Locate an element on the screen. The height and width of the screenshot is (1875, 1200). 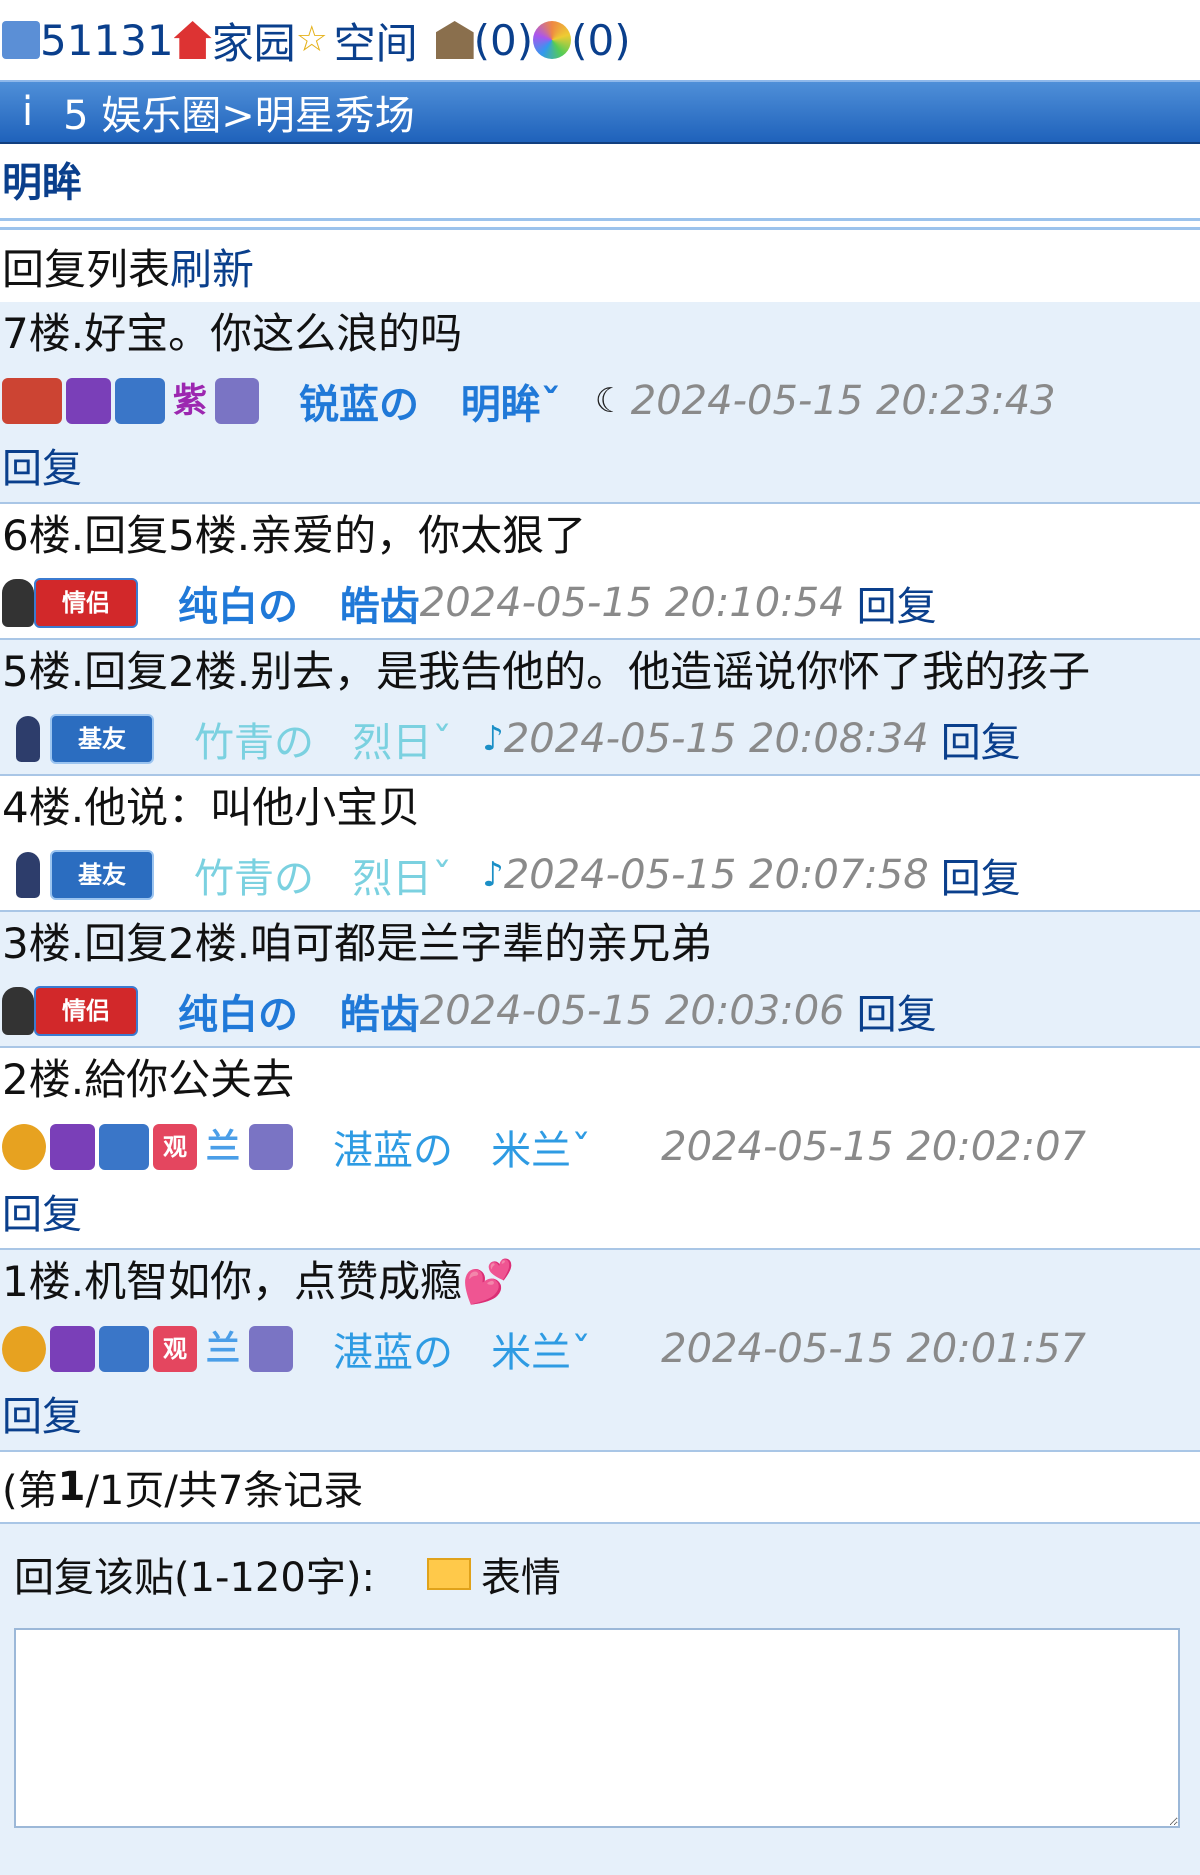
username-link: 锐蓝の 明眸ˇ is located at coordinates (430, 401).